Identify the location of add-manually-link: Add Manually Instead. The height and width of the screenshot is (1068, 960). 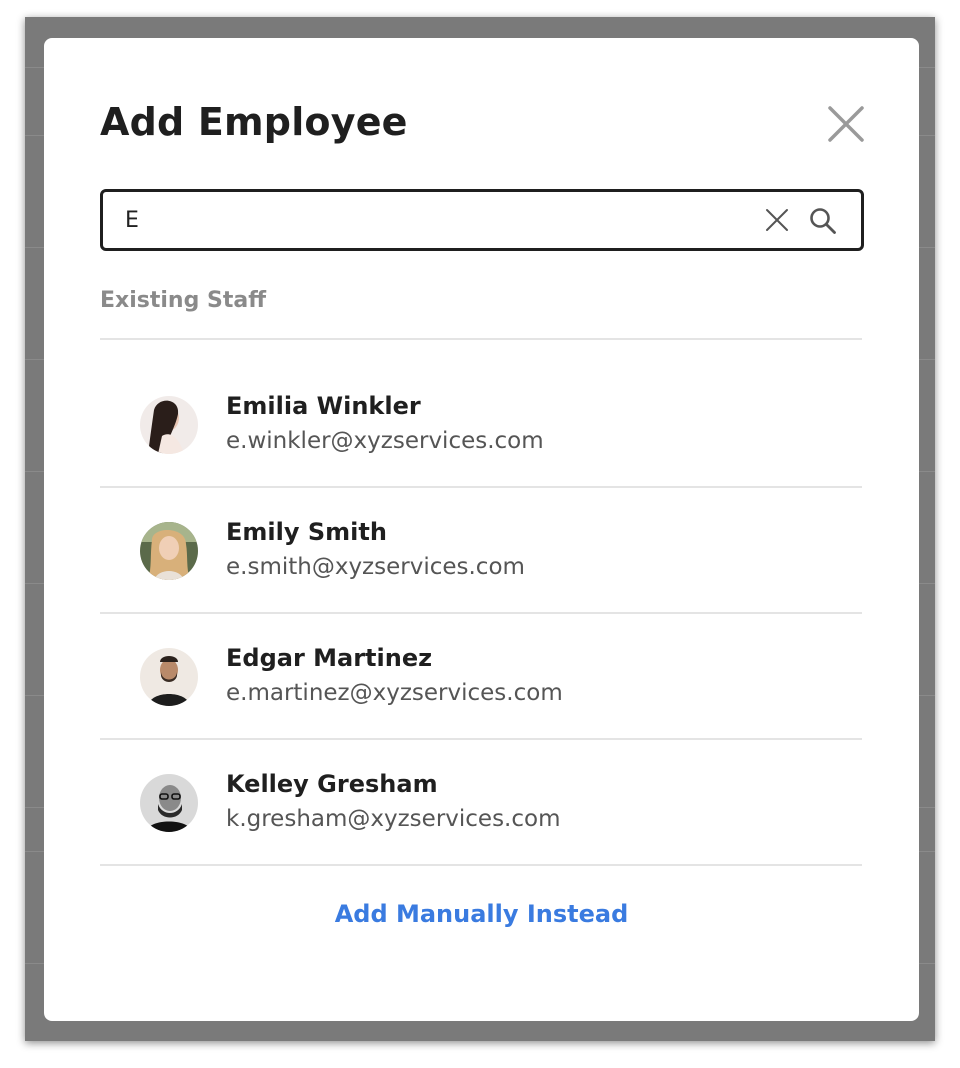
(481, 914).